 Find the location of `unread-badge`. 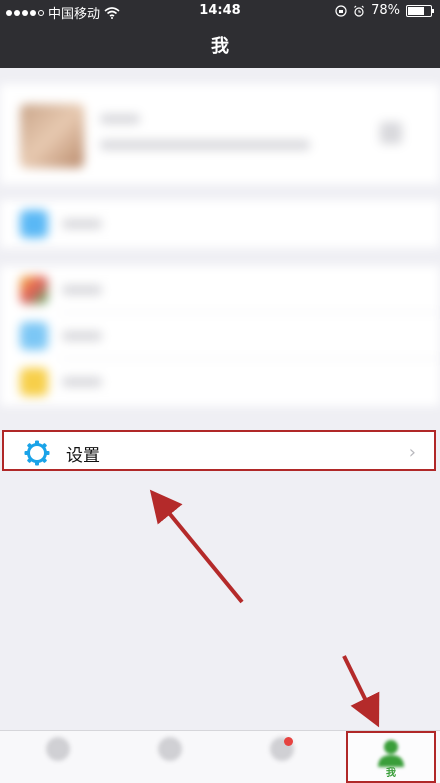

unread-badge is located at coordinates (288, 741).